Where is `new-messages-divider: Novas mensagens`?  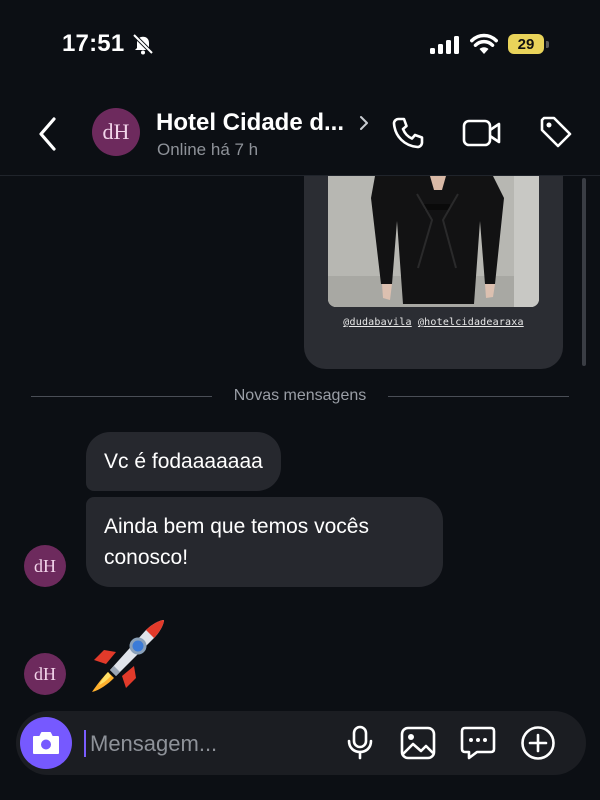
new-messages-divider: Novas mensagens is located at coordinates (300, 396).